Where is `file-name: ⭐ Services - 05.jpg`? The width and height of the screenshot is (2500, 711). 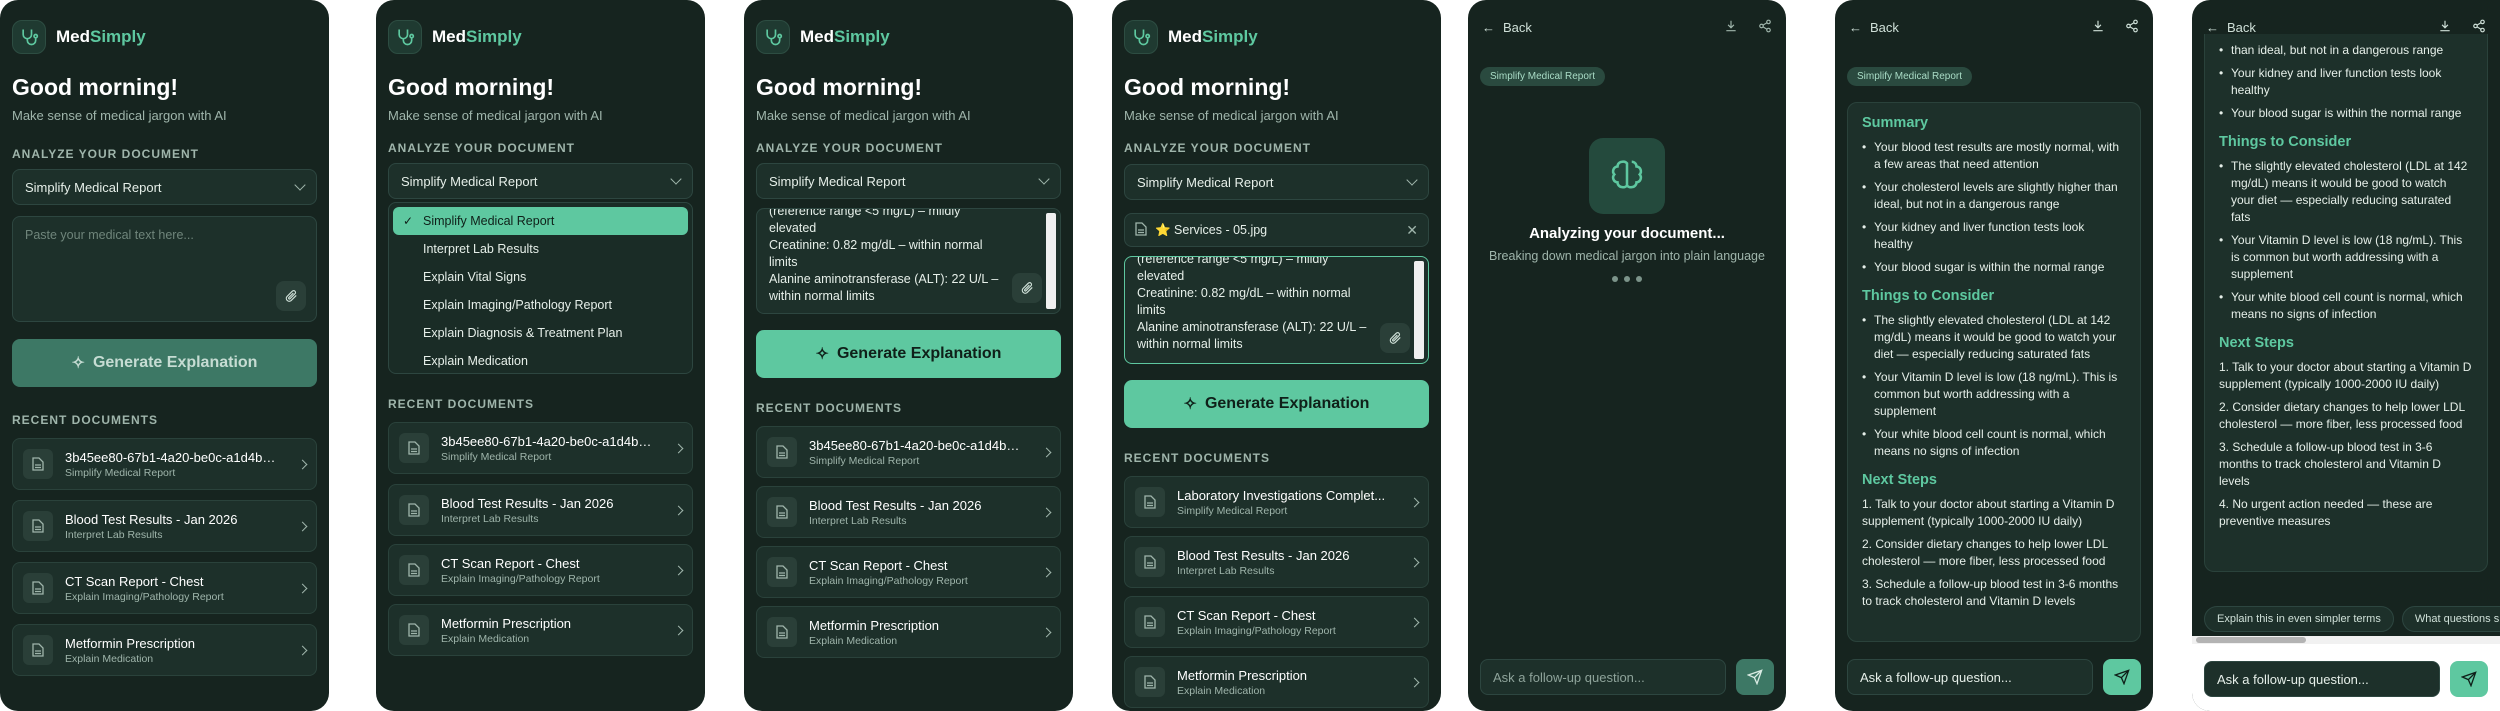 file-name: ⭐ Services - 05.jpg is located at coordinates (1211, 229).